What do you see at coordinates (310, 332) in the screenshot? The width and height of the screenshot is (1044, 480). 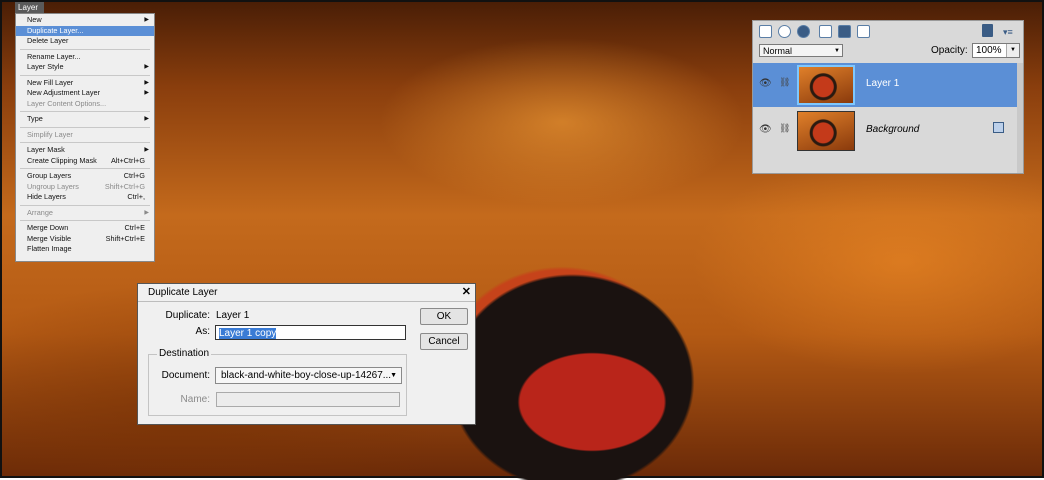 I see `as-input: Layer 1 copy` at bounding box center [310, 332].